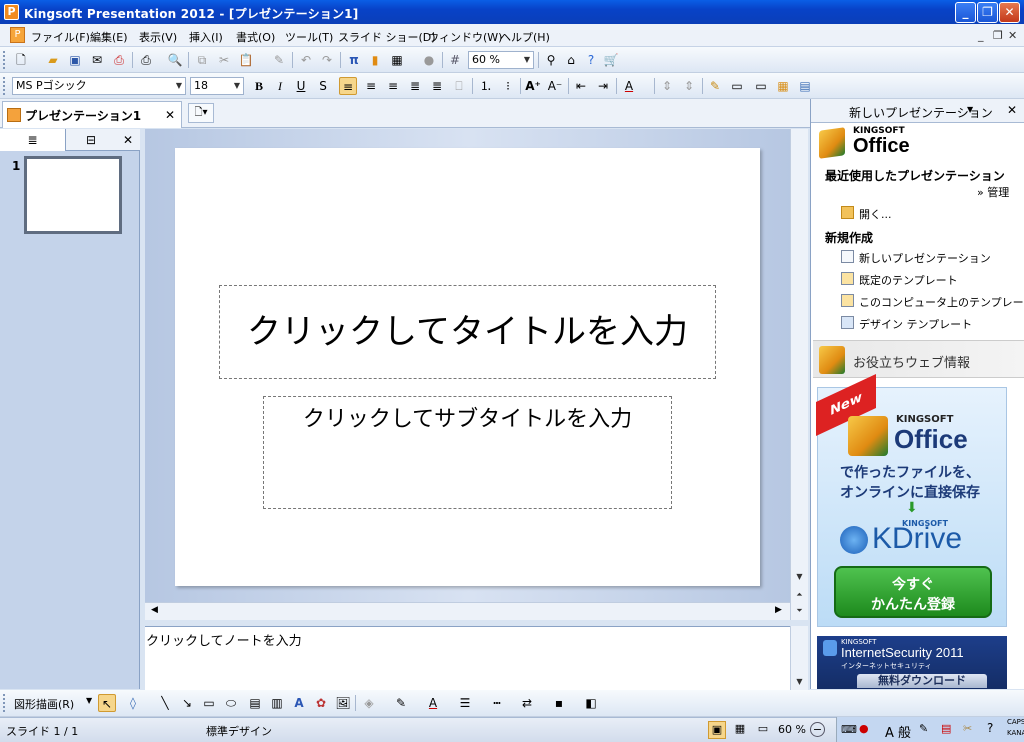  Describe the element at coordinates (309, 37) in the screenshot. I see `menu-tools: ツール(T)` at that location.